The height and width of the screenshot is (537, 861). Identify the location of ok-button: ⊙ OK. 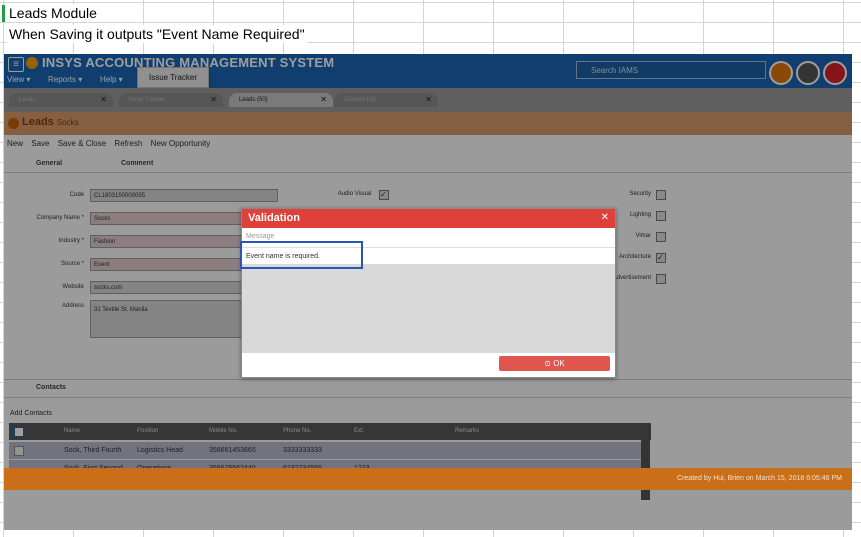
(554, 363).